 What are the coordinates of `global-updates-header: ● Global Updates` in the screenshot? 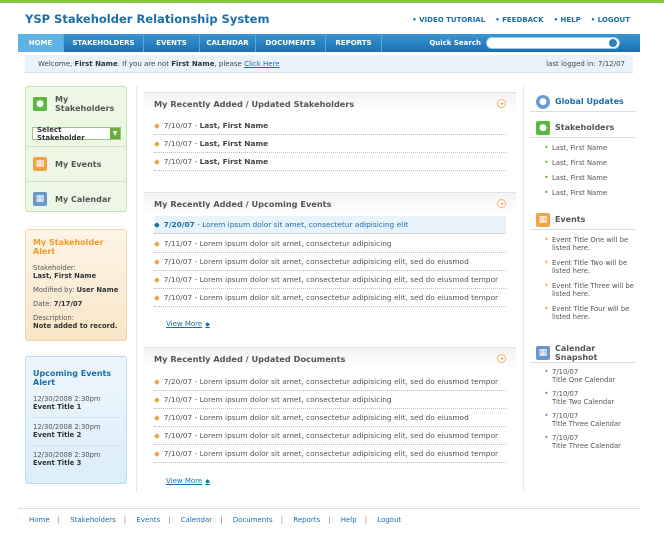 It's located at (583, 102).